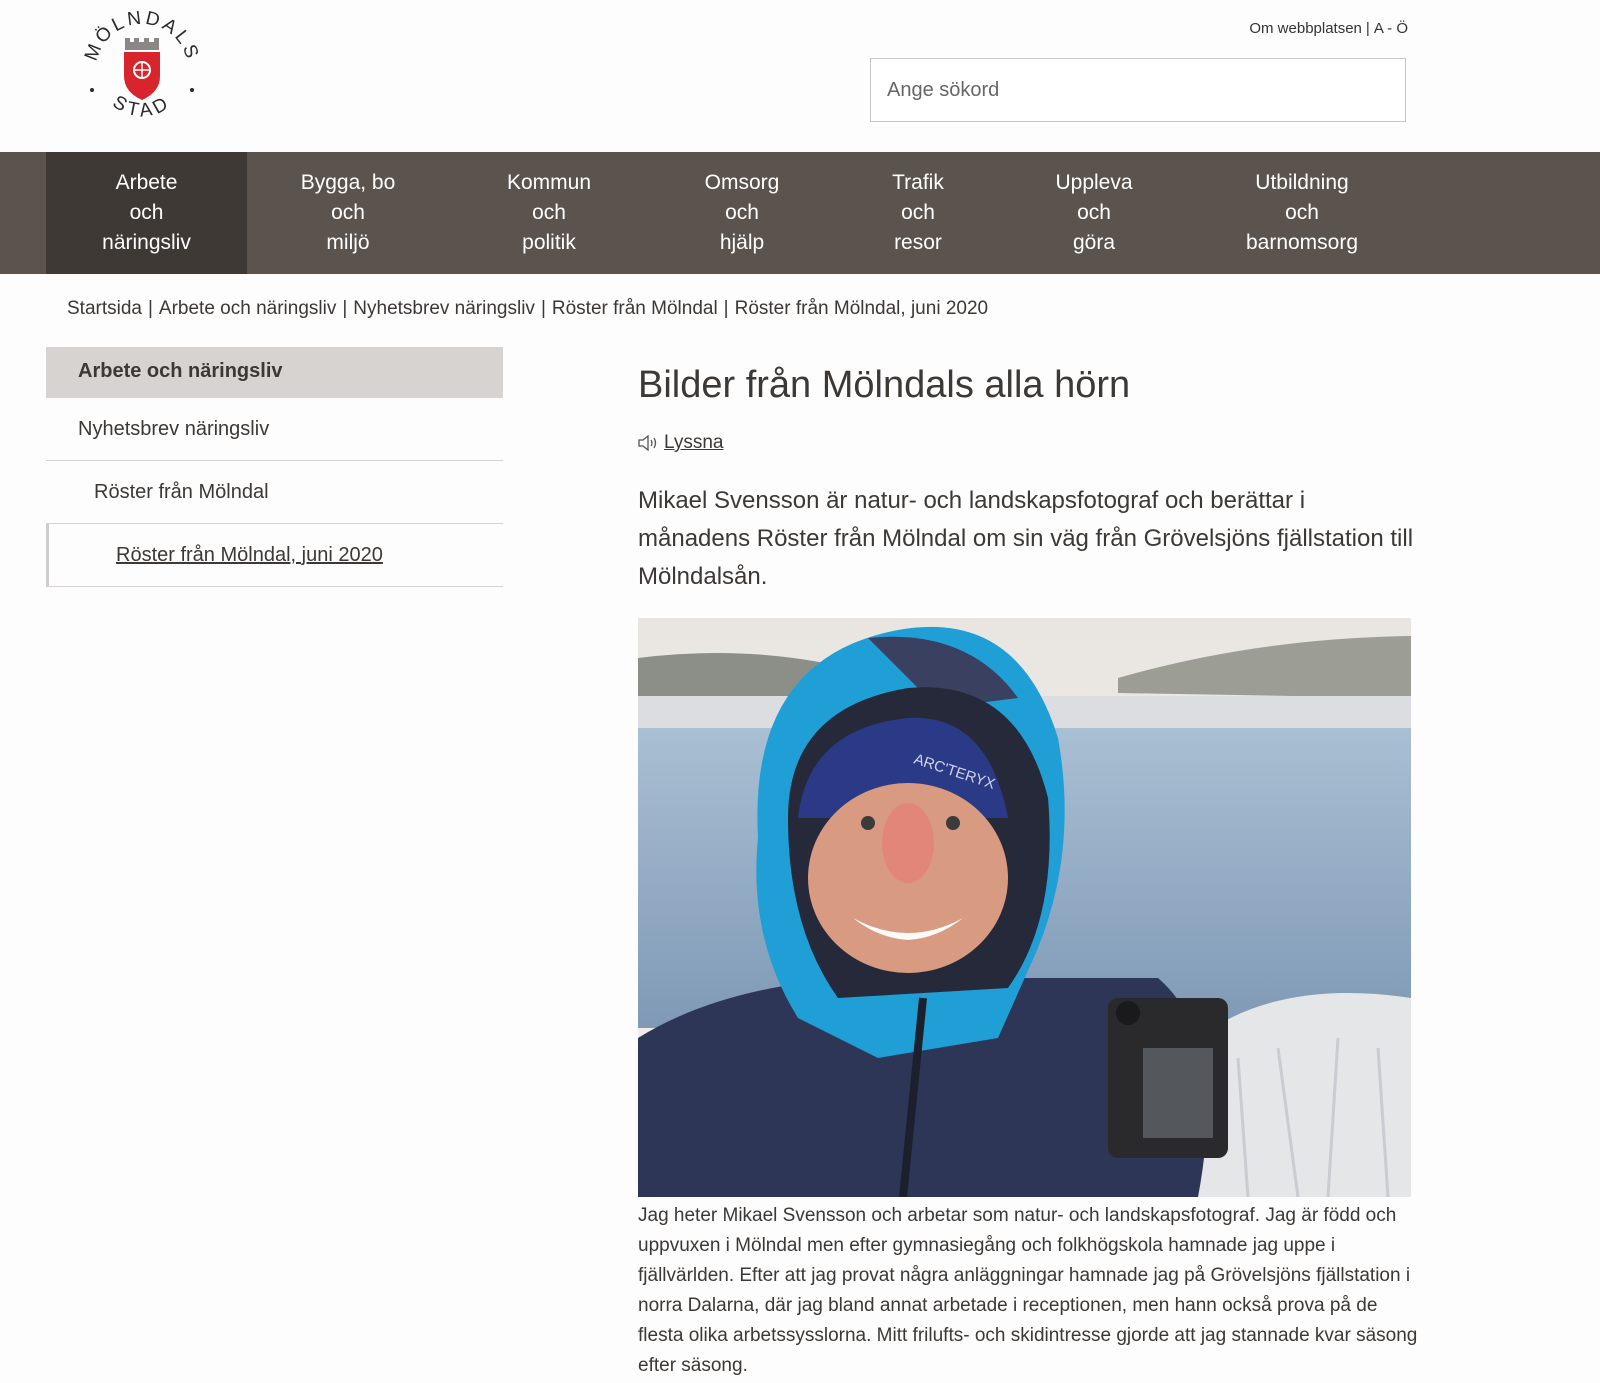  What do you see at coordinates (247, 308) in the screenshot?
I see `breadcrumb-arbete: Arbete och näringsliv` at bounding box center [247, 308].